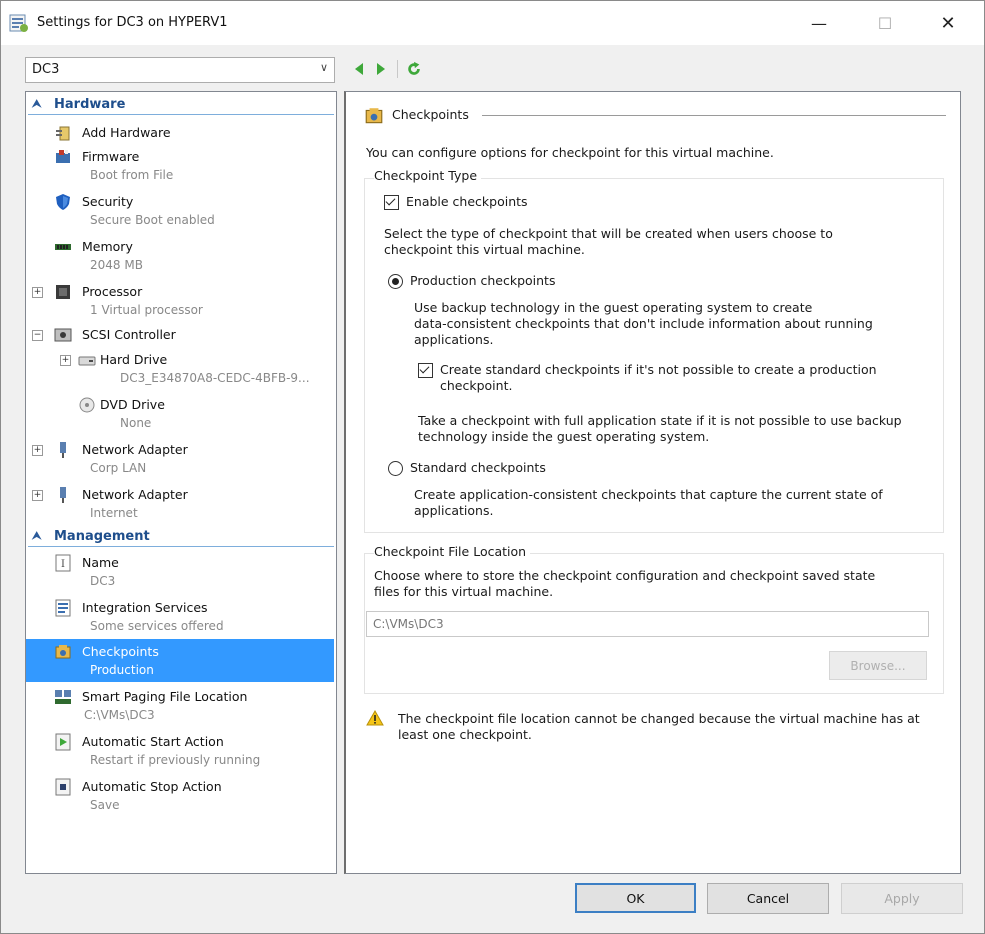 Image resolution: width=985 pixels, height=934 pixels. What do you see at coordinates (180, 795) in the screenshot?
I see `tree-item-automatic-stop-action: Automatic Stop Action Save` at bounding box center [180, 795].